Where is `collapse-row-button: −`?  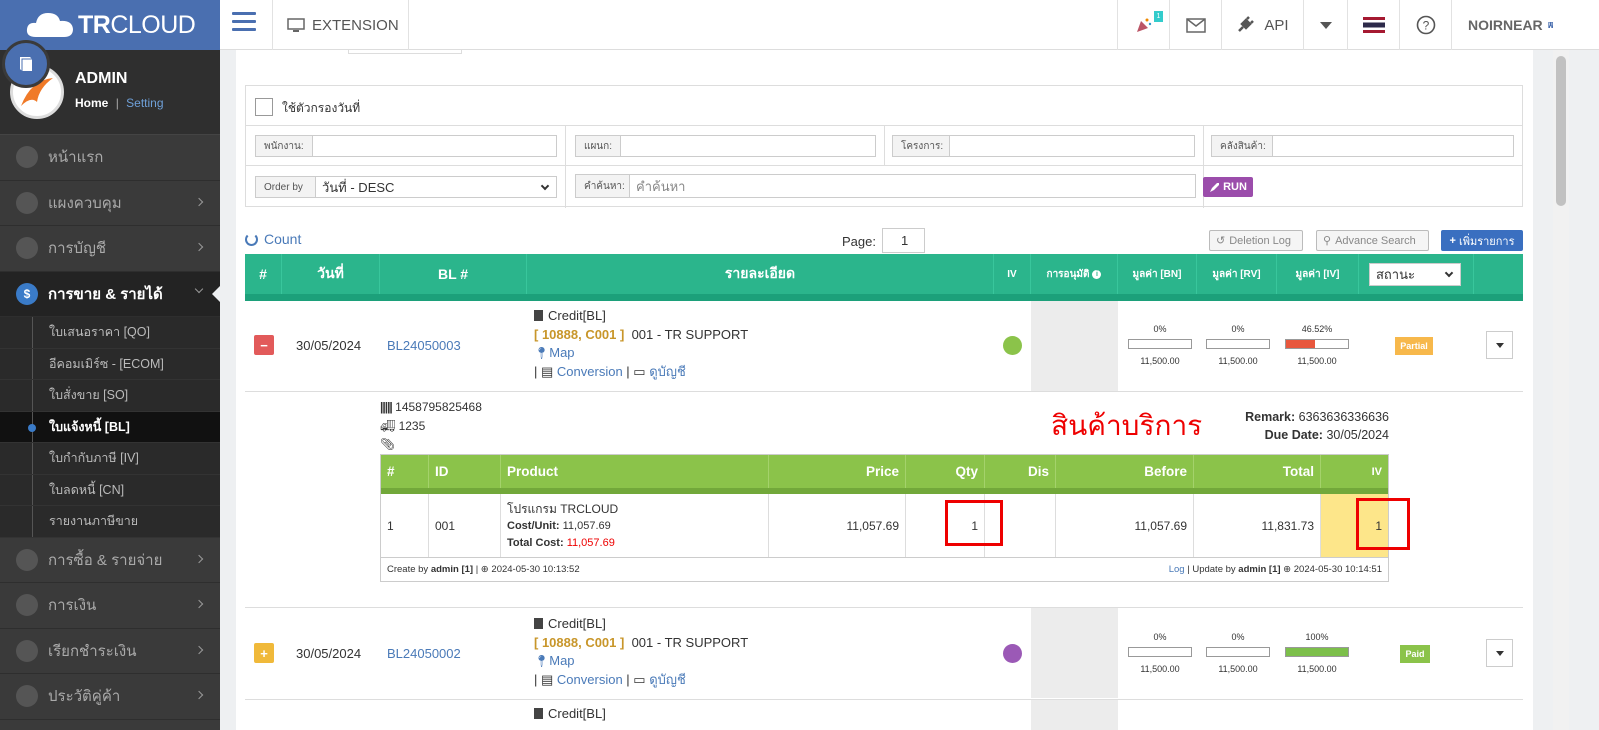
collapse-row-button: − is located at coordinates (264, 345).